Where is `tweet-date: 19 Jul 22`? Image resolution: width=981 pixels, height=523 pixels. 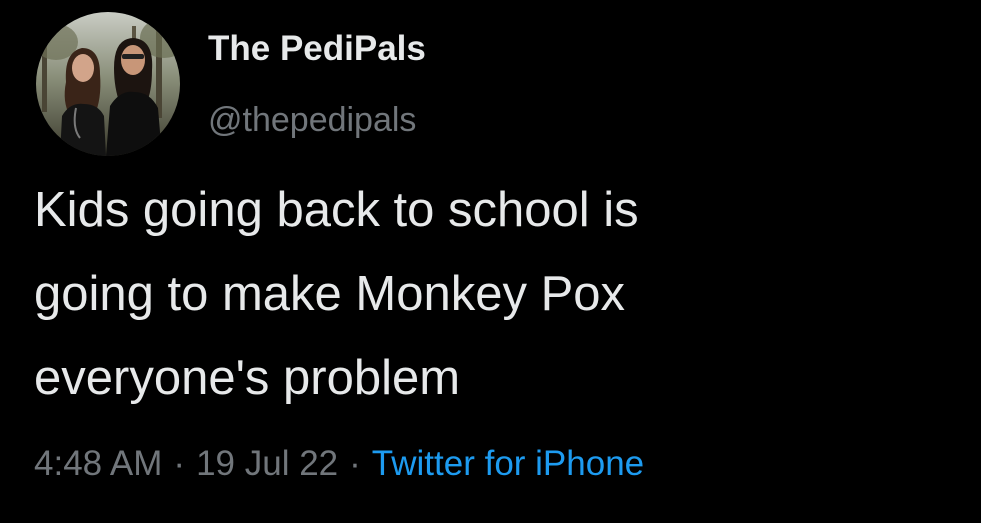
tweet-date: 19 Jul 22 is located at coordinates (267, 463).